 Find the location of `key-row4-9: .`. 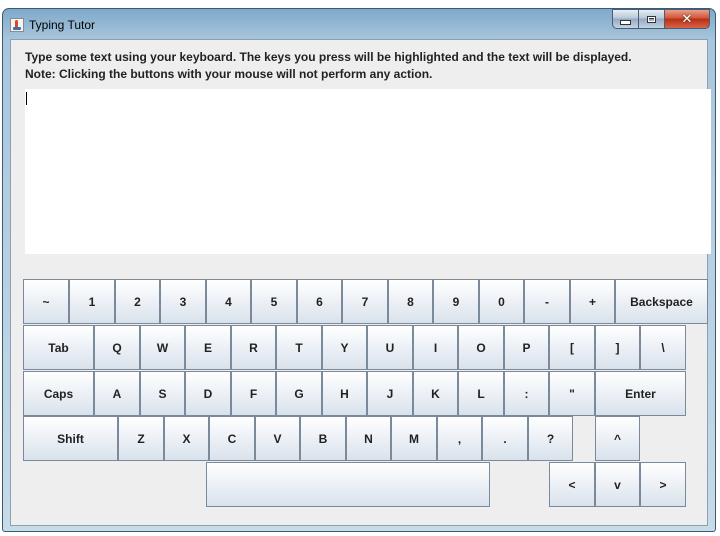

key-row4-9: . is located at coordinates (505, 438).